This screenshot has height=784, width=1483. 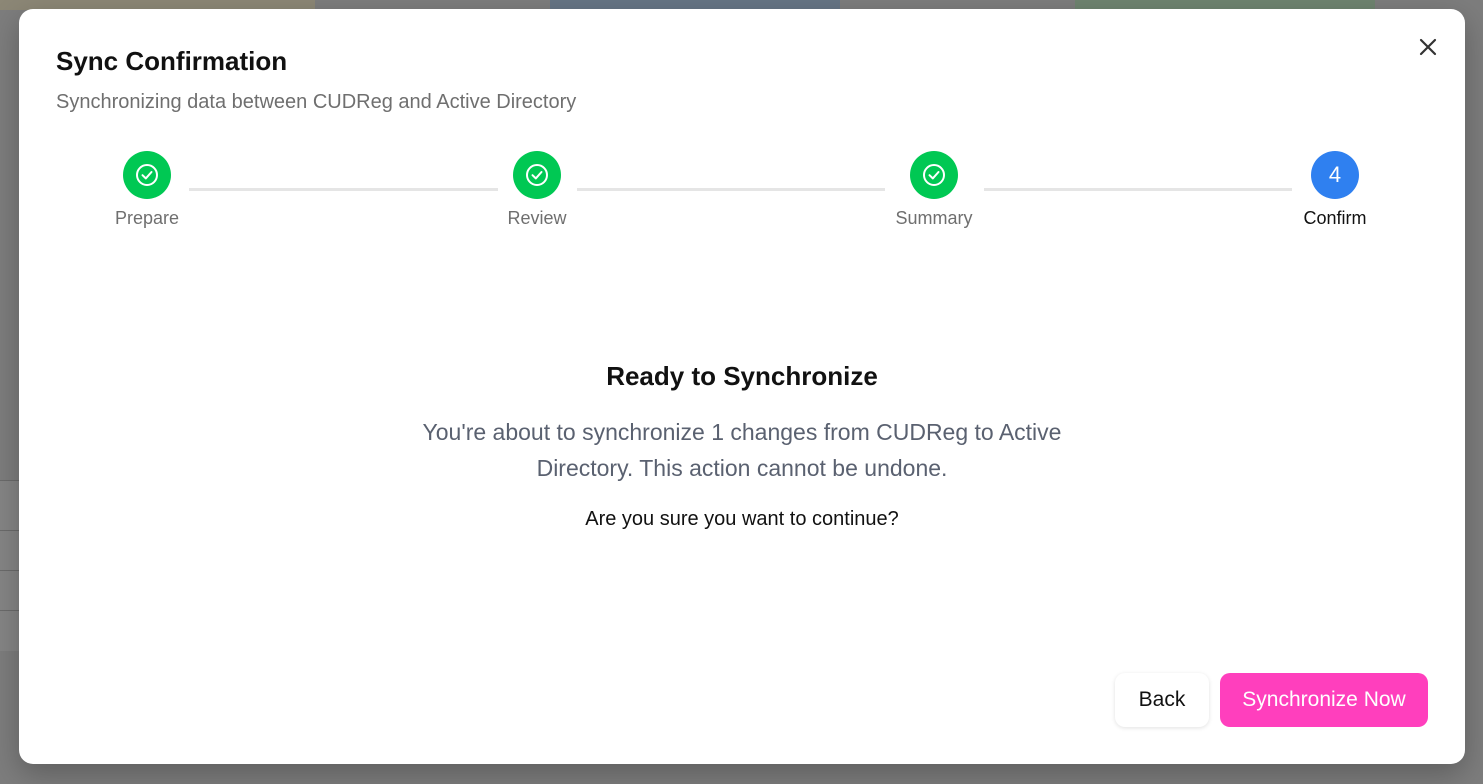 I want to click on step-prepare: Prepare, so click(x=147, y=190).